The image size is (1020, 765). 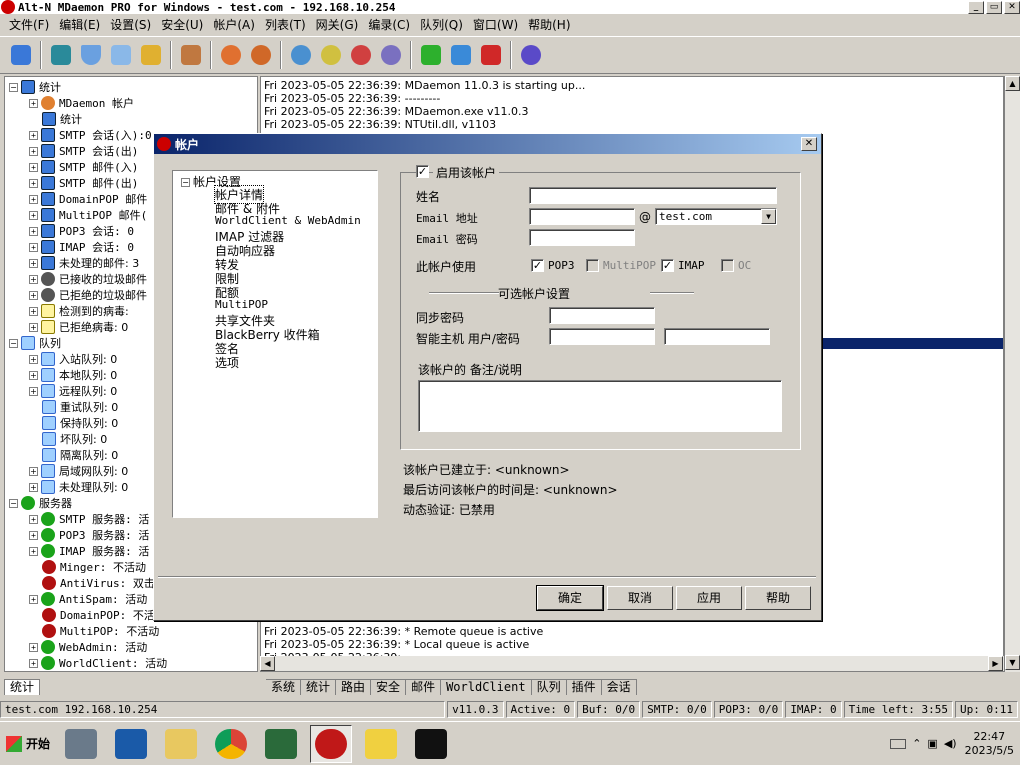 I want to click on apply-button: 应用, so click(x=709, y=598).